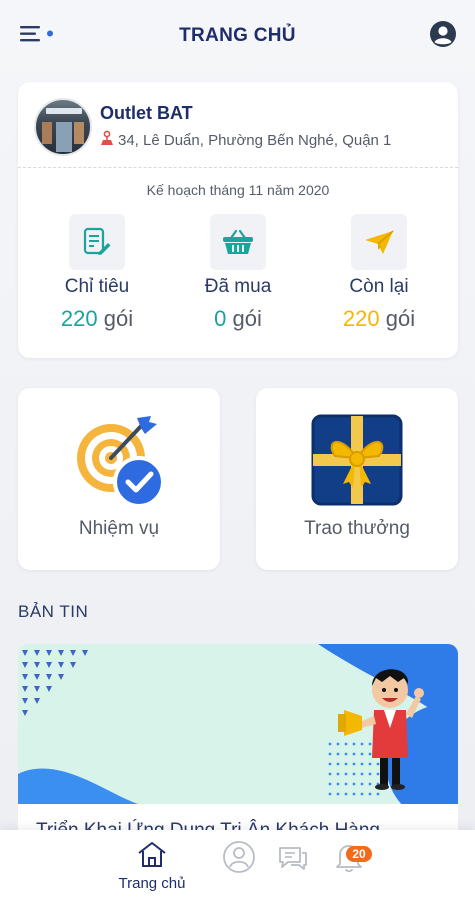 Image resolution: width=475 pixels, height=900 pixels. I want to click on outlet-address-row: 34, Lê Duẩn, Phường Bến Nghé, Quận 1, so click(245, 140).